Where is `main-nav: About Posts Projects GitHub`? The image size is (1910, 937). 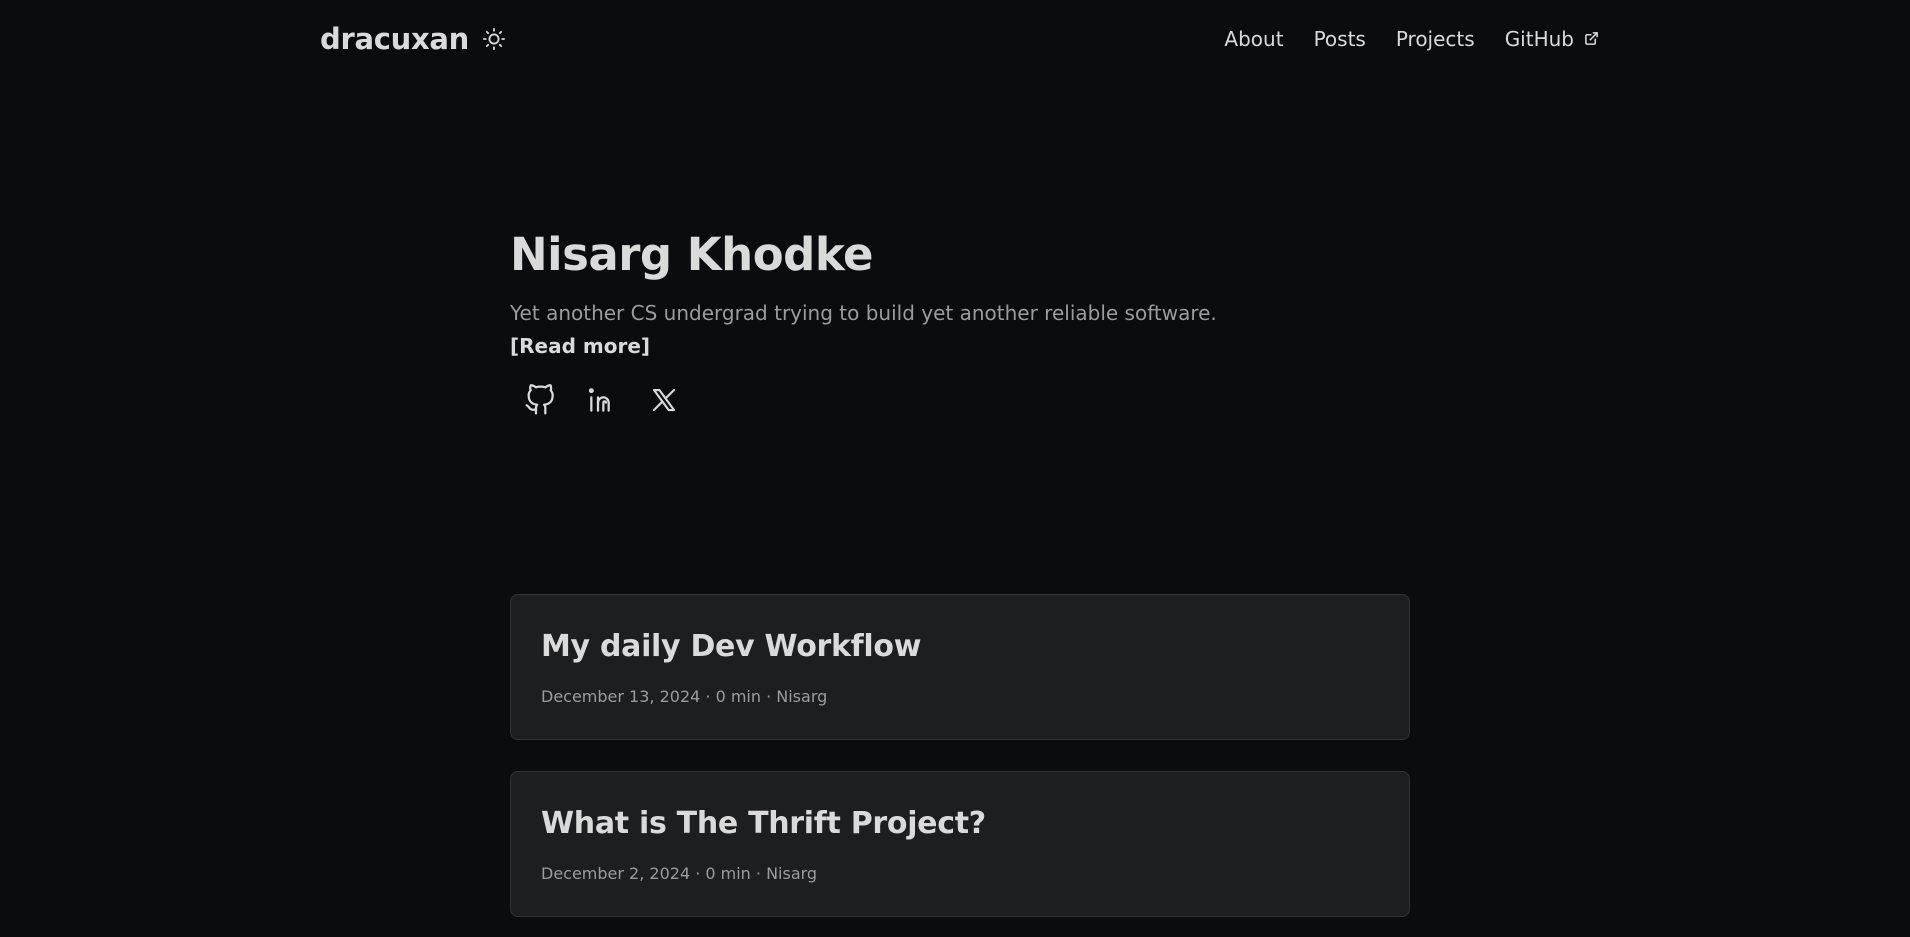
main-nav: About Posts Projects GitHub is located at coordinates (1412, 39).